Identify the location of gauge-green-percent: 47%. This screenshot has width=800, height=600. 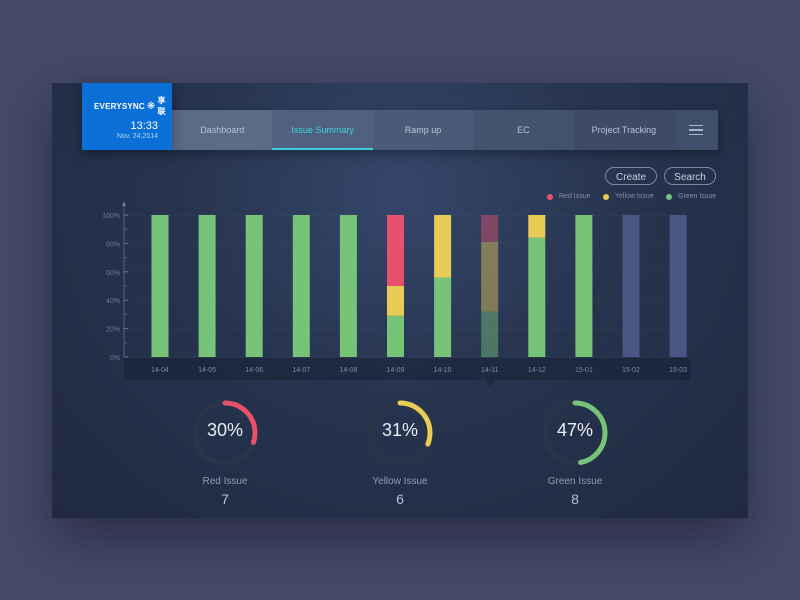
(575, 430).